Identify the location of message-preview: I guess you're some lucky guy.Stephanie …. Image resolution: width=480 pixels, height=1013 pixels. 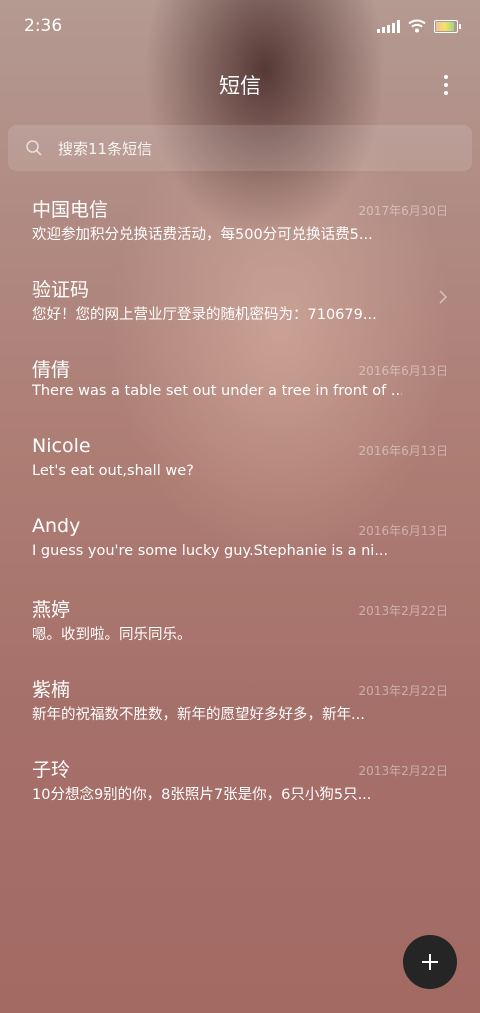
(210, 551).